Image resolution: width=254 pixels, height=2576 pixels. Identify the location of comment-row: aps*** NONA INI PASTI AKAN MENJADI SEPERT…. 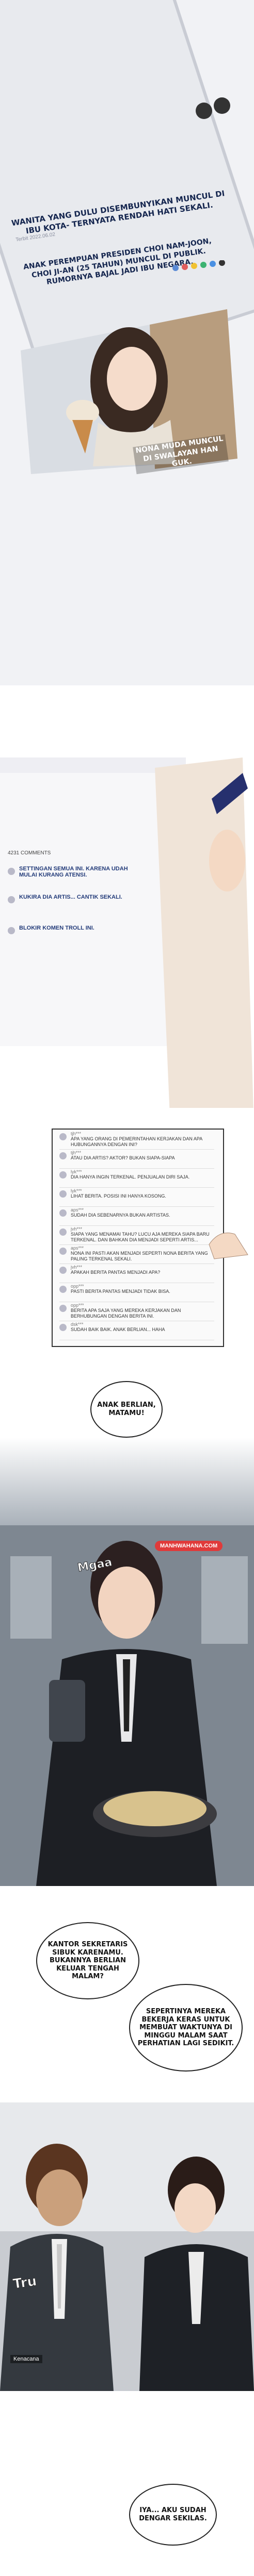
(136, 1254).